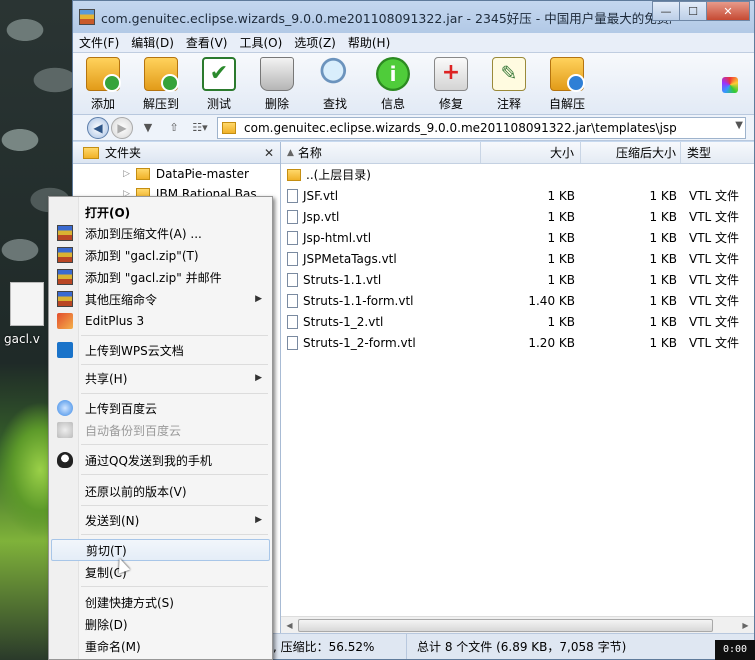 This screenshot has width=755, height=660. Describe the element at coordinates (27, 317) in the screenshot. I see `desktop-file: gacl.v` at that location.